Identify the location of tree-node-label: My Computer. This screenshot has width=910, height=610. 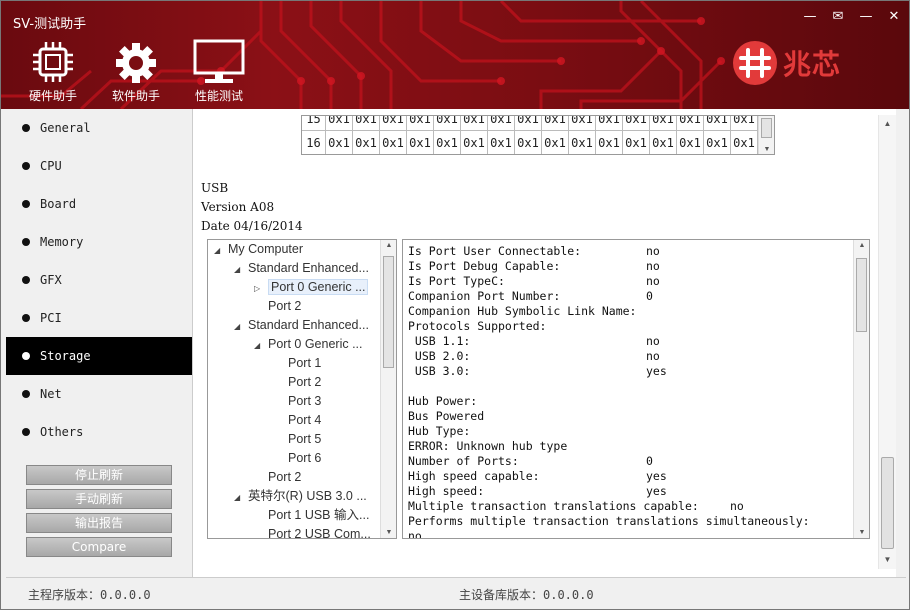
(266, 249).